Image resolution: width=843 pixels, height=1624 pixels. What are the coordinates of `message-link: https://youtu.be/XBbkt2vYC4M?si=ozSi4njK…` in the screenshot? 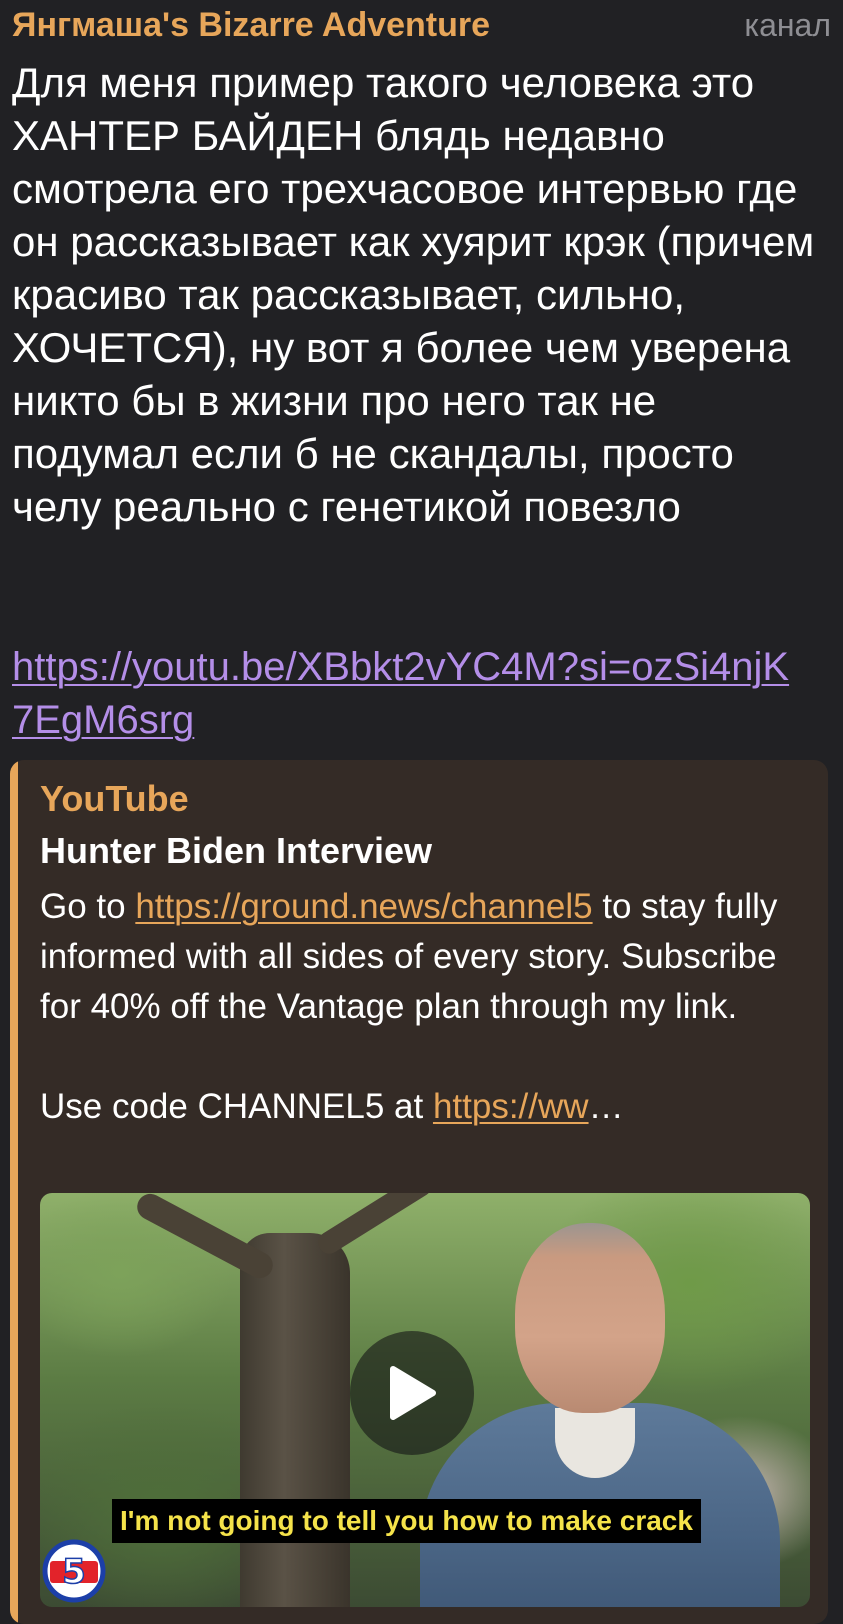 It's located at (407, 694).